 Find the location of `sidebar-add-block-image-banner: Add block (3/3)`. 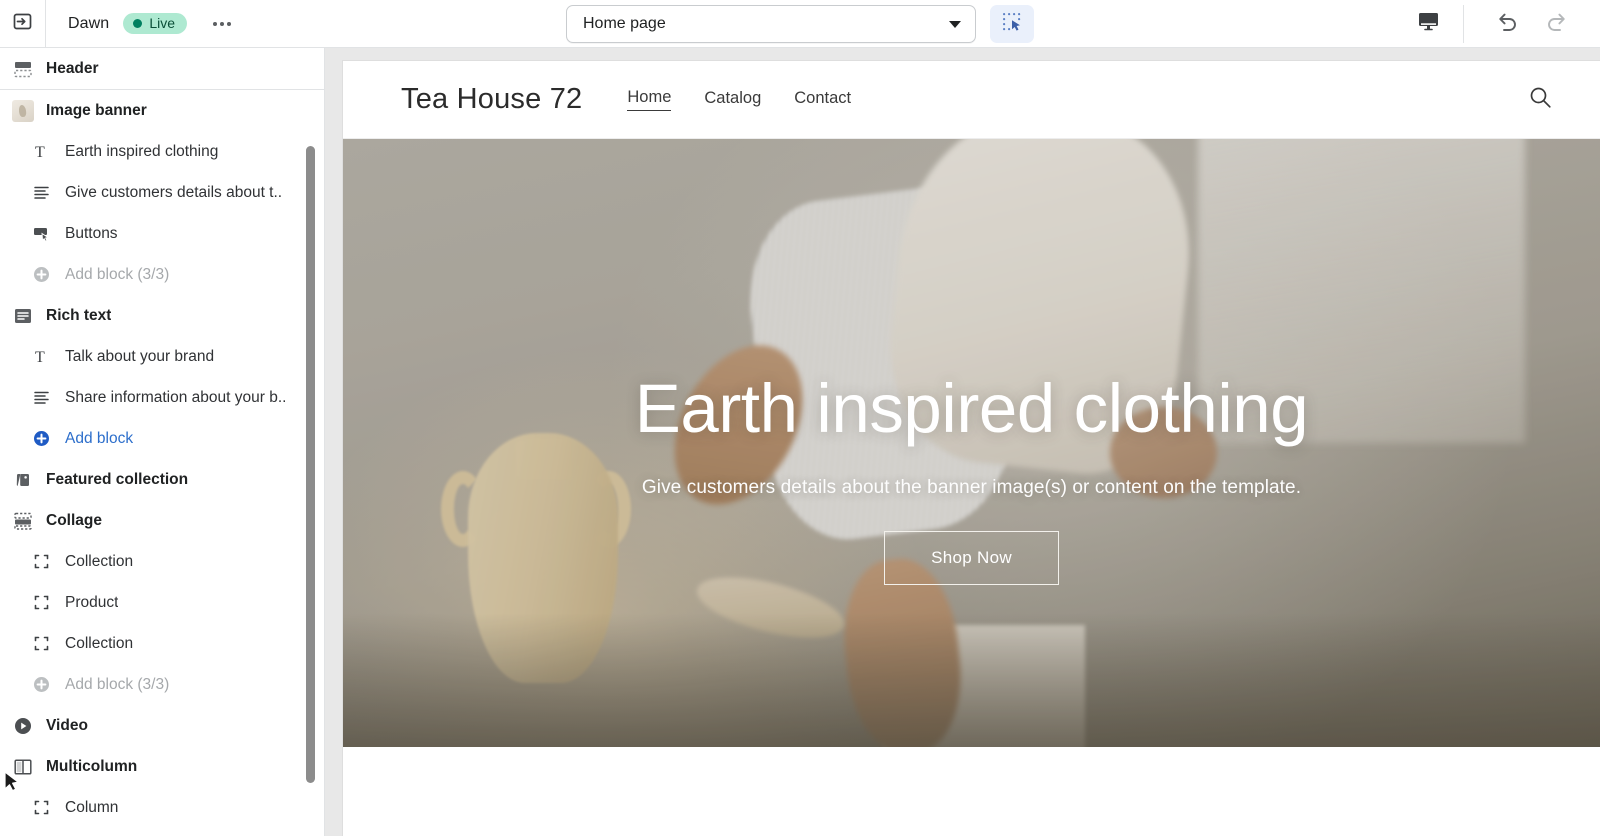

sidebar-add-block-image-banner: Add block (3/3) is located at coordinates (162, 274).